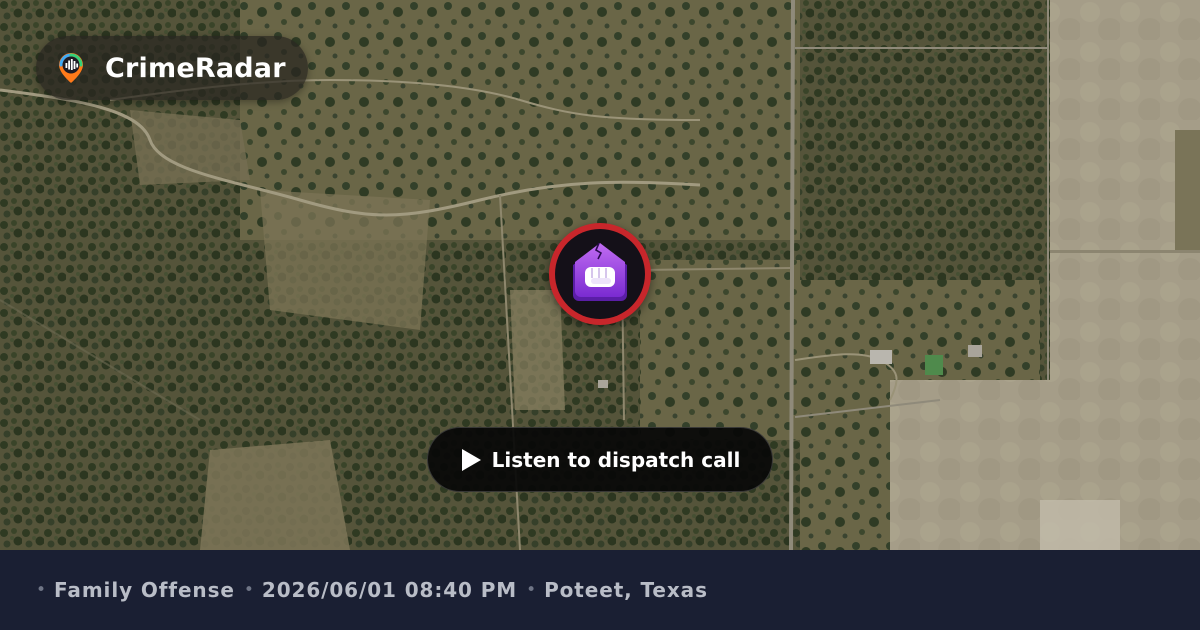 Image resolution: width=1200 pixels, height=630 pixels. What do you see at coordinates (144, 590) in the screenshot?
I see `incident-category: Family Offense` at bounding box center [144, 590].